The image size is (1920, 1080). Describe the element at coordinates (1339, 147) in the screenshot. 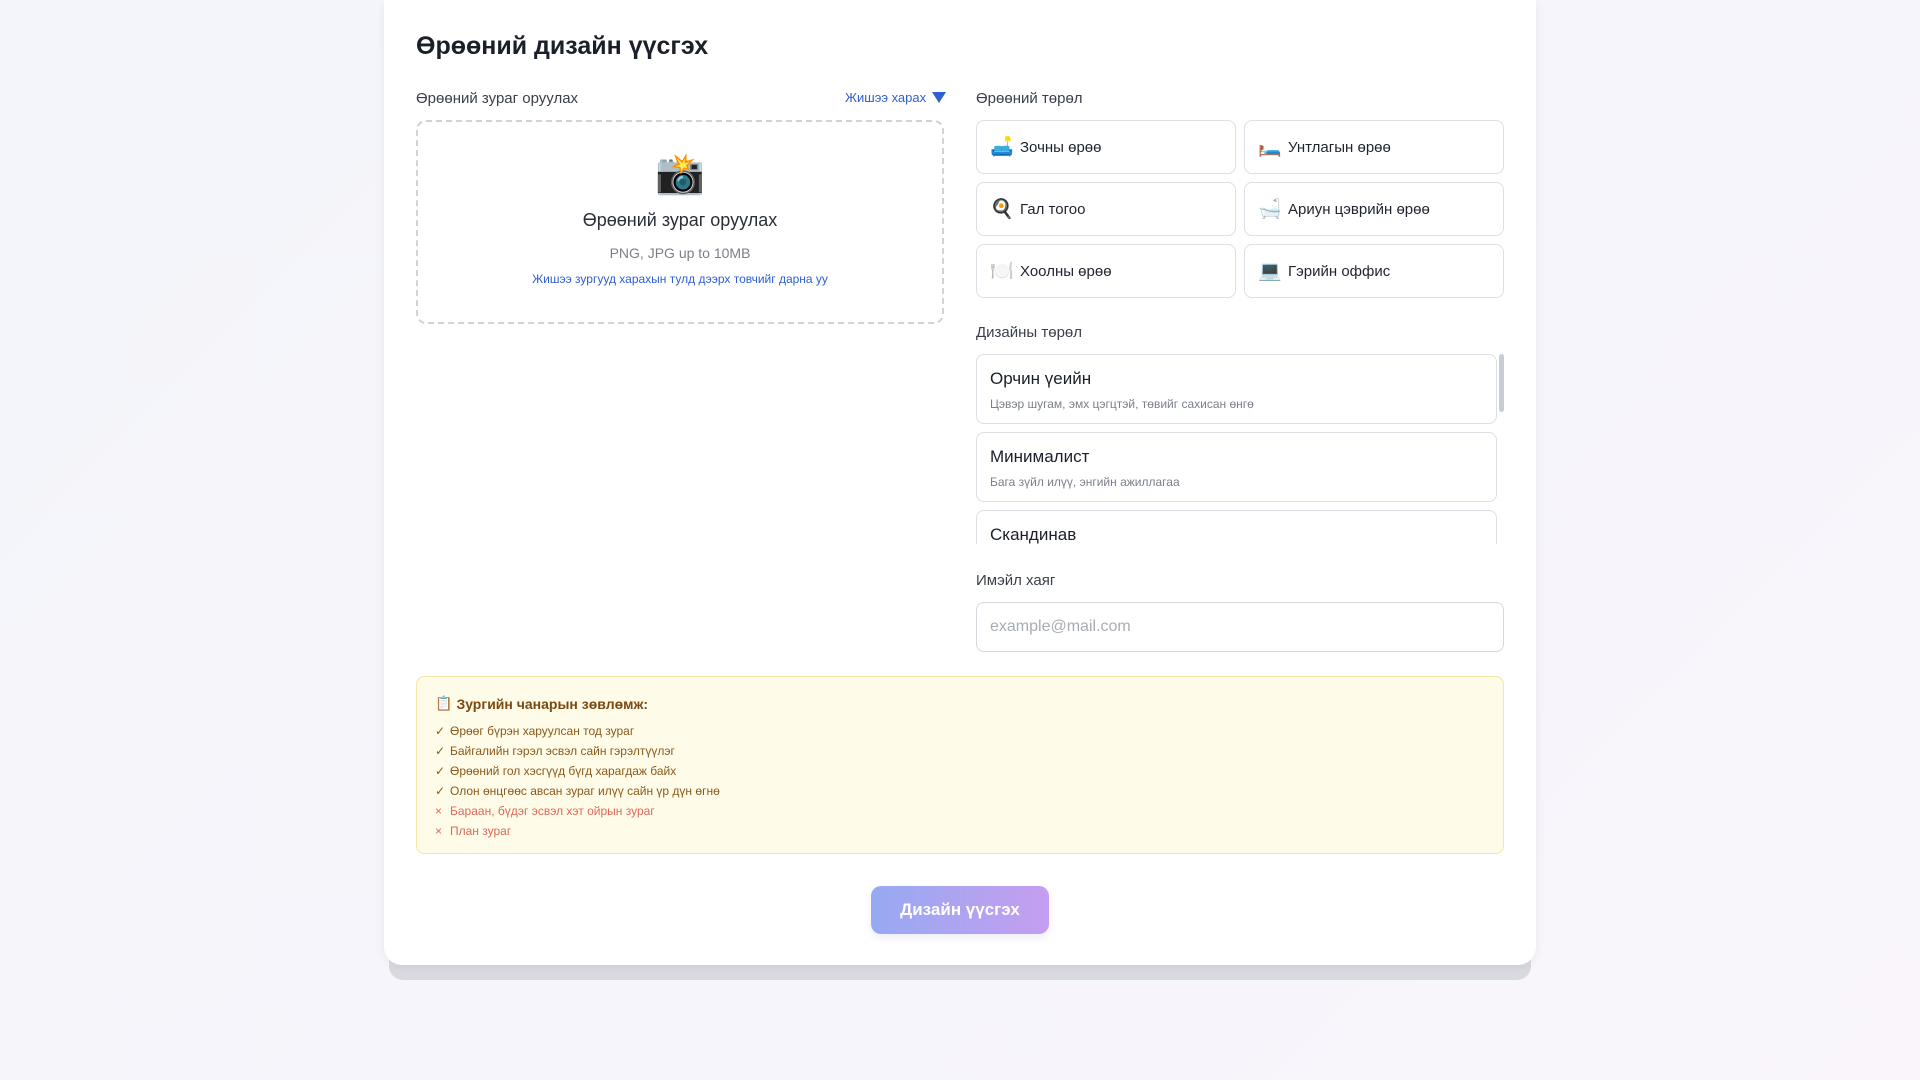

I see `room-option-label: Унтлагын өрөө` at that location.